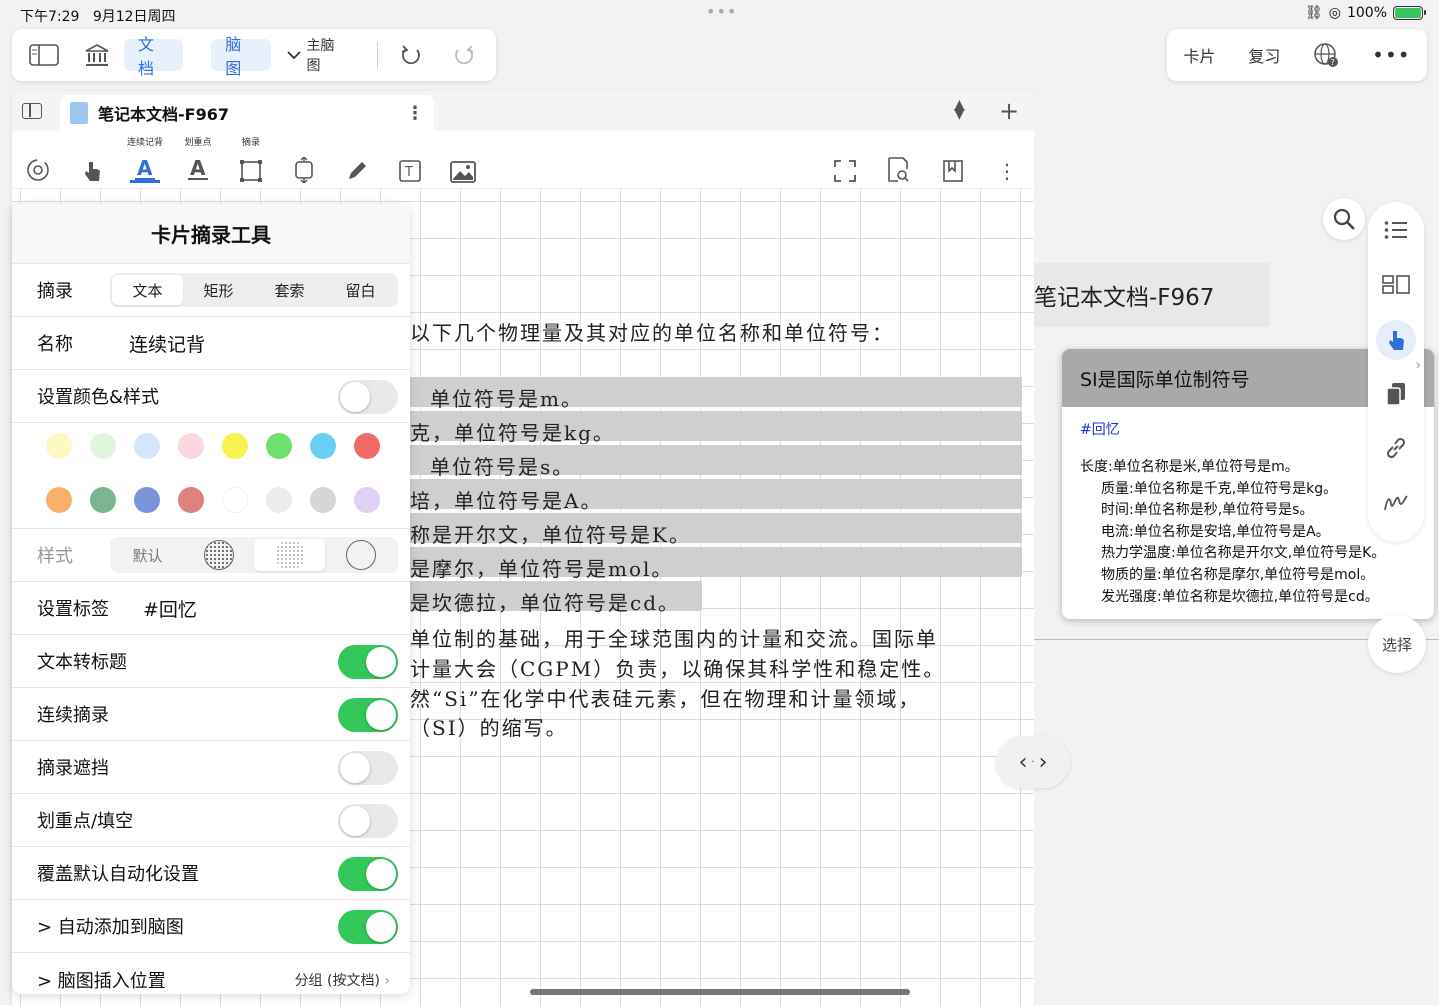 The height and width of the screenshot is (1005, 1439). Describe the element at coordinates (316, 55) in the screenshot. I see `mindmap-selector: 主脑图` at that location.